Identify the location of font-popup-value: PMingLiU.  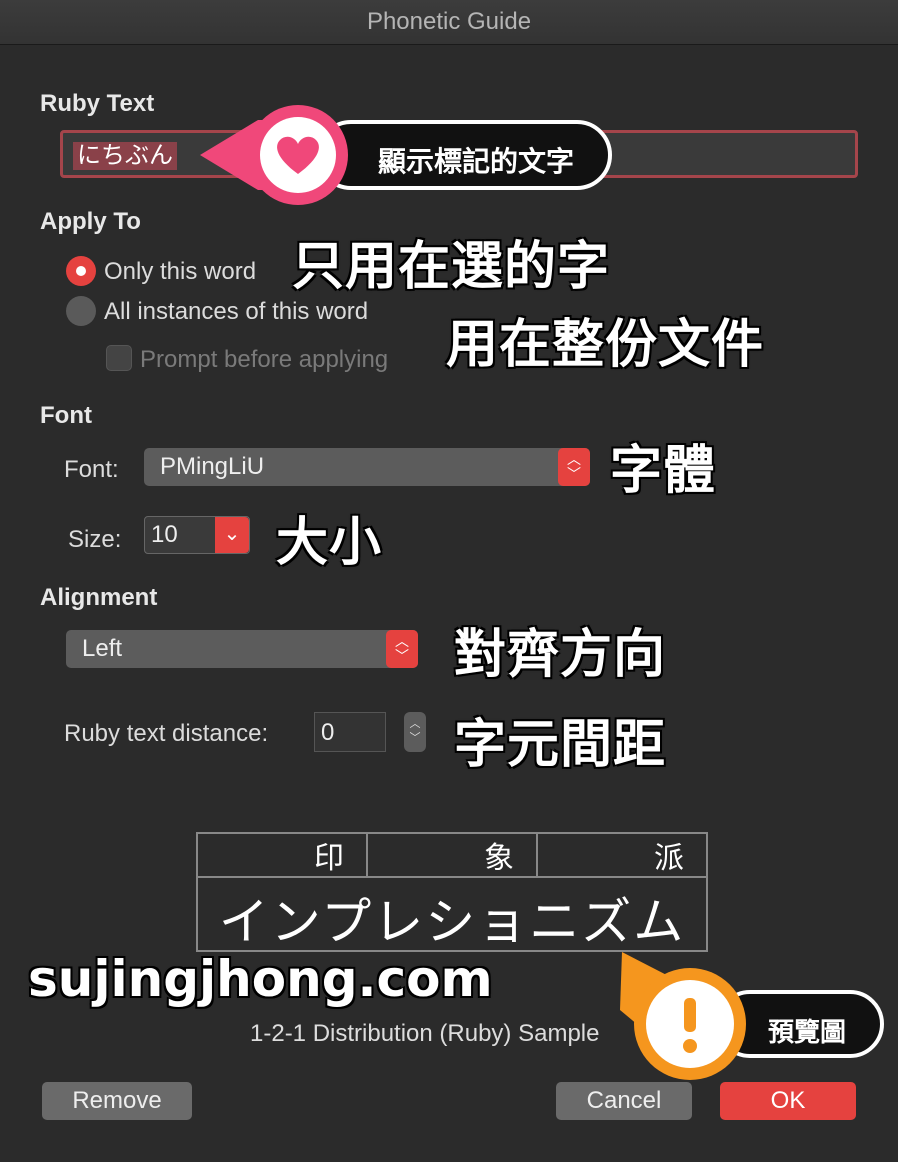
(212, 466).